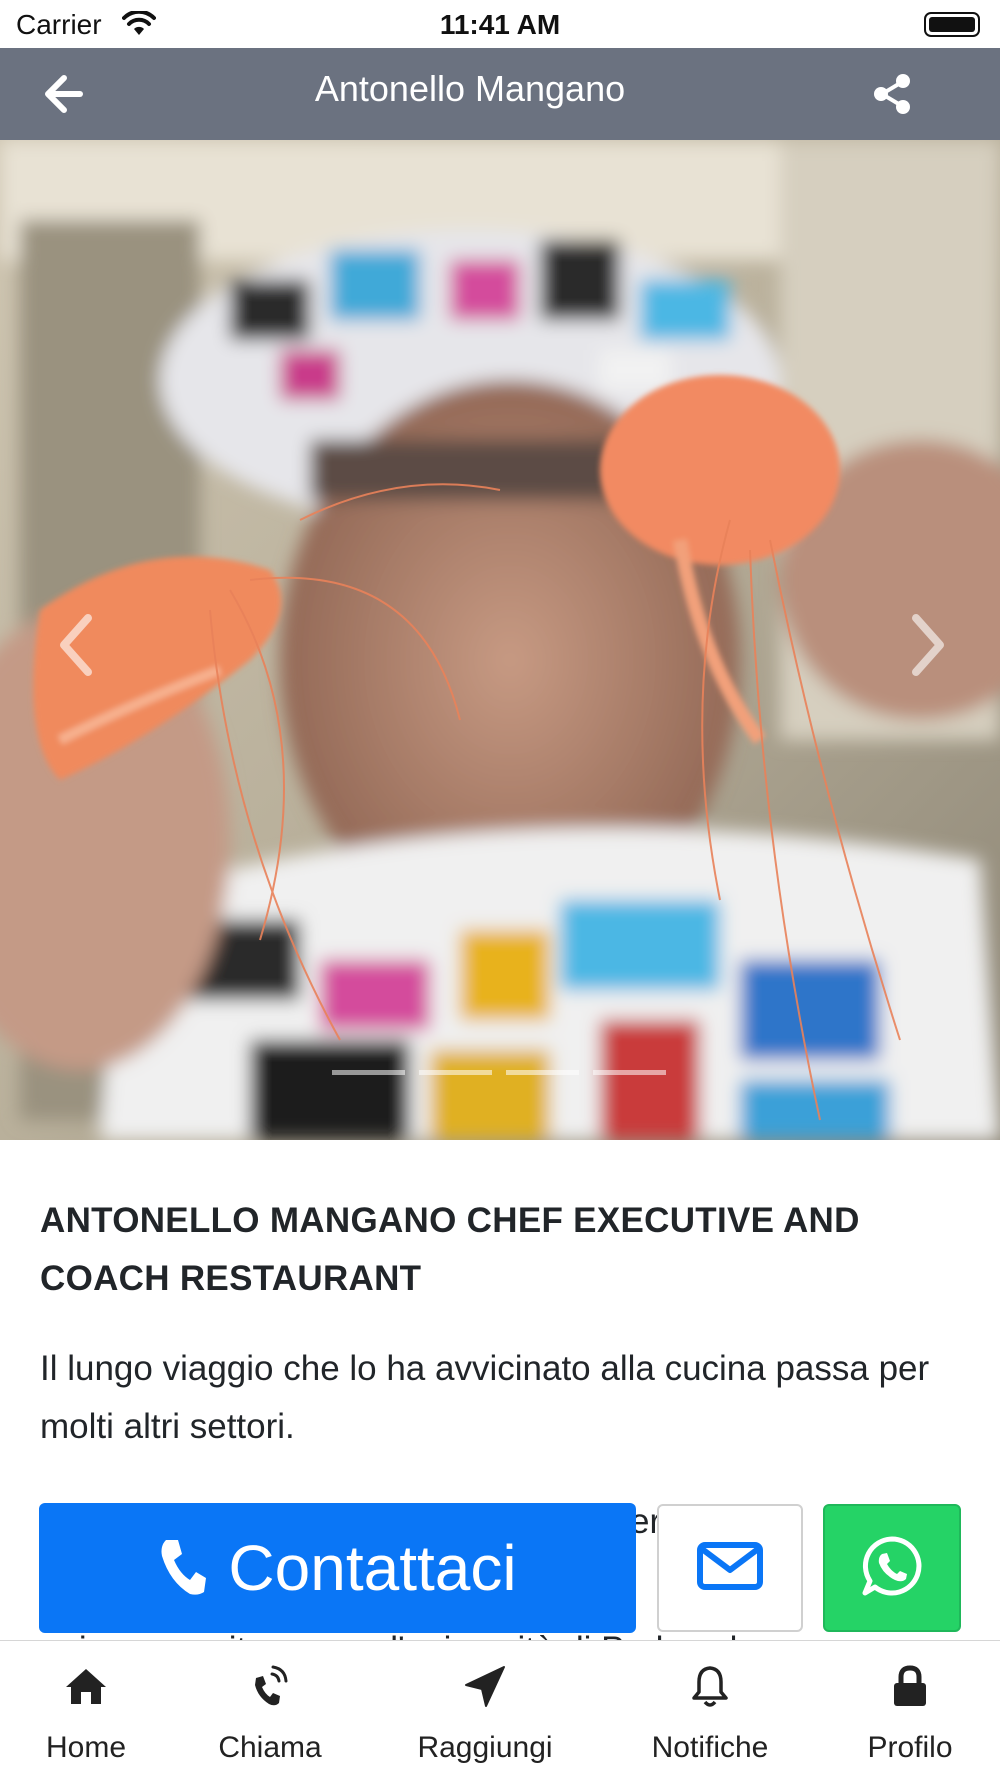 This screenshot has width=1000, height=1778. I want to click on envelope-icon, so click(730, 1568).